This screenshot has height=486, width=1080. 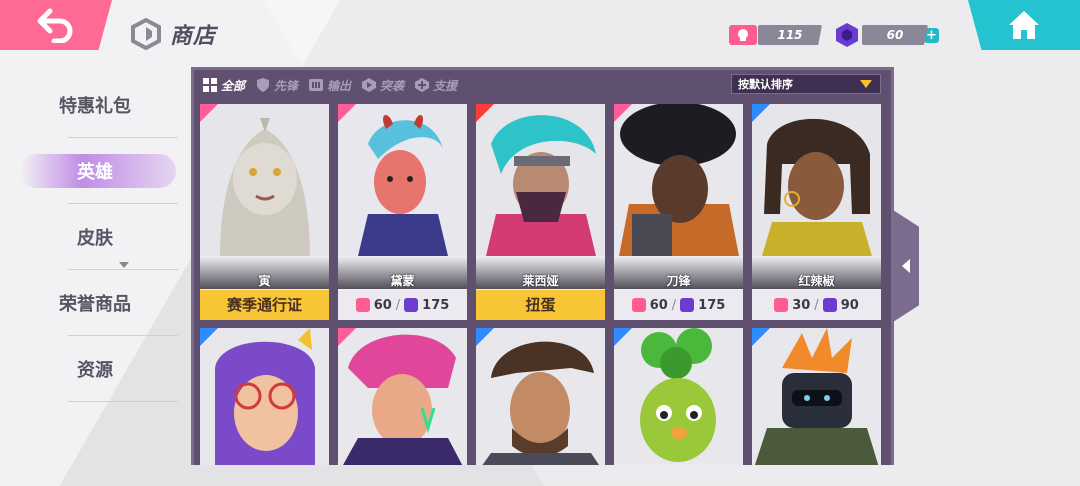 I want to click on hero-portrait-soldier, so click(x=540, y=396).